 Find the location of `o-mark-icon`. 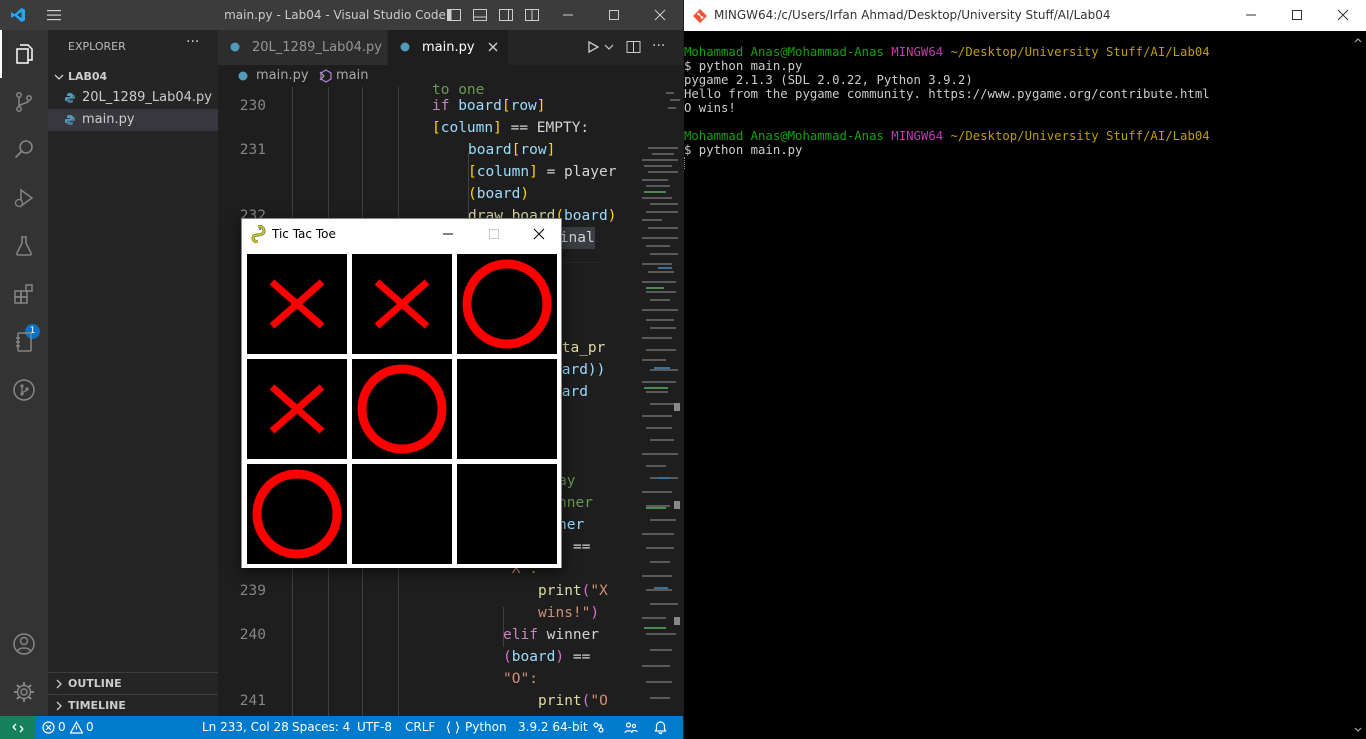

o-mark-icon is located at coordinates (402, 409).